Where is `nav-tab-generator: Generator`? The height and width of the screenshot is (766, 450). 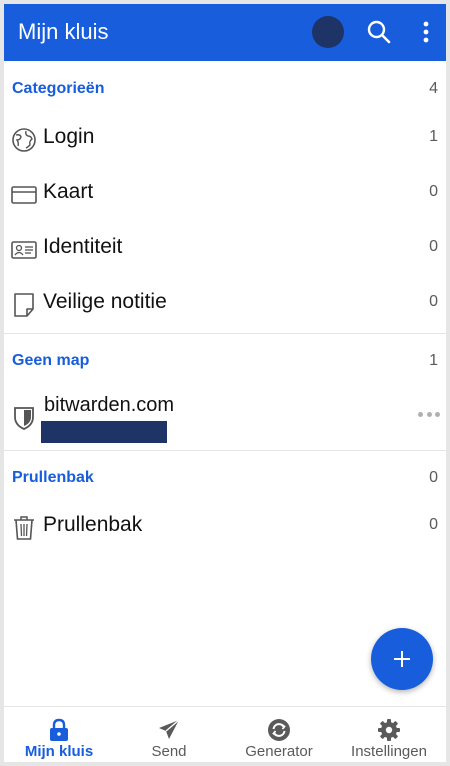
nav-tab-generator: Generator is located at coordinates (279, 734).